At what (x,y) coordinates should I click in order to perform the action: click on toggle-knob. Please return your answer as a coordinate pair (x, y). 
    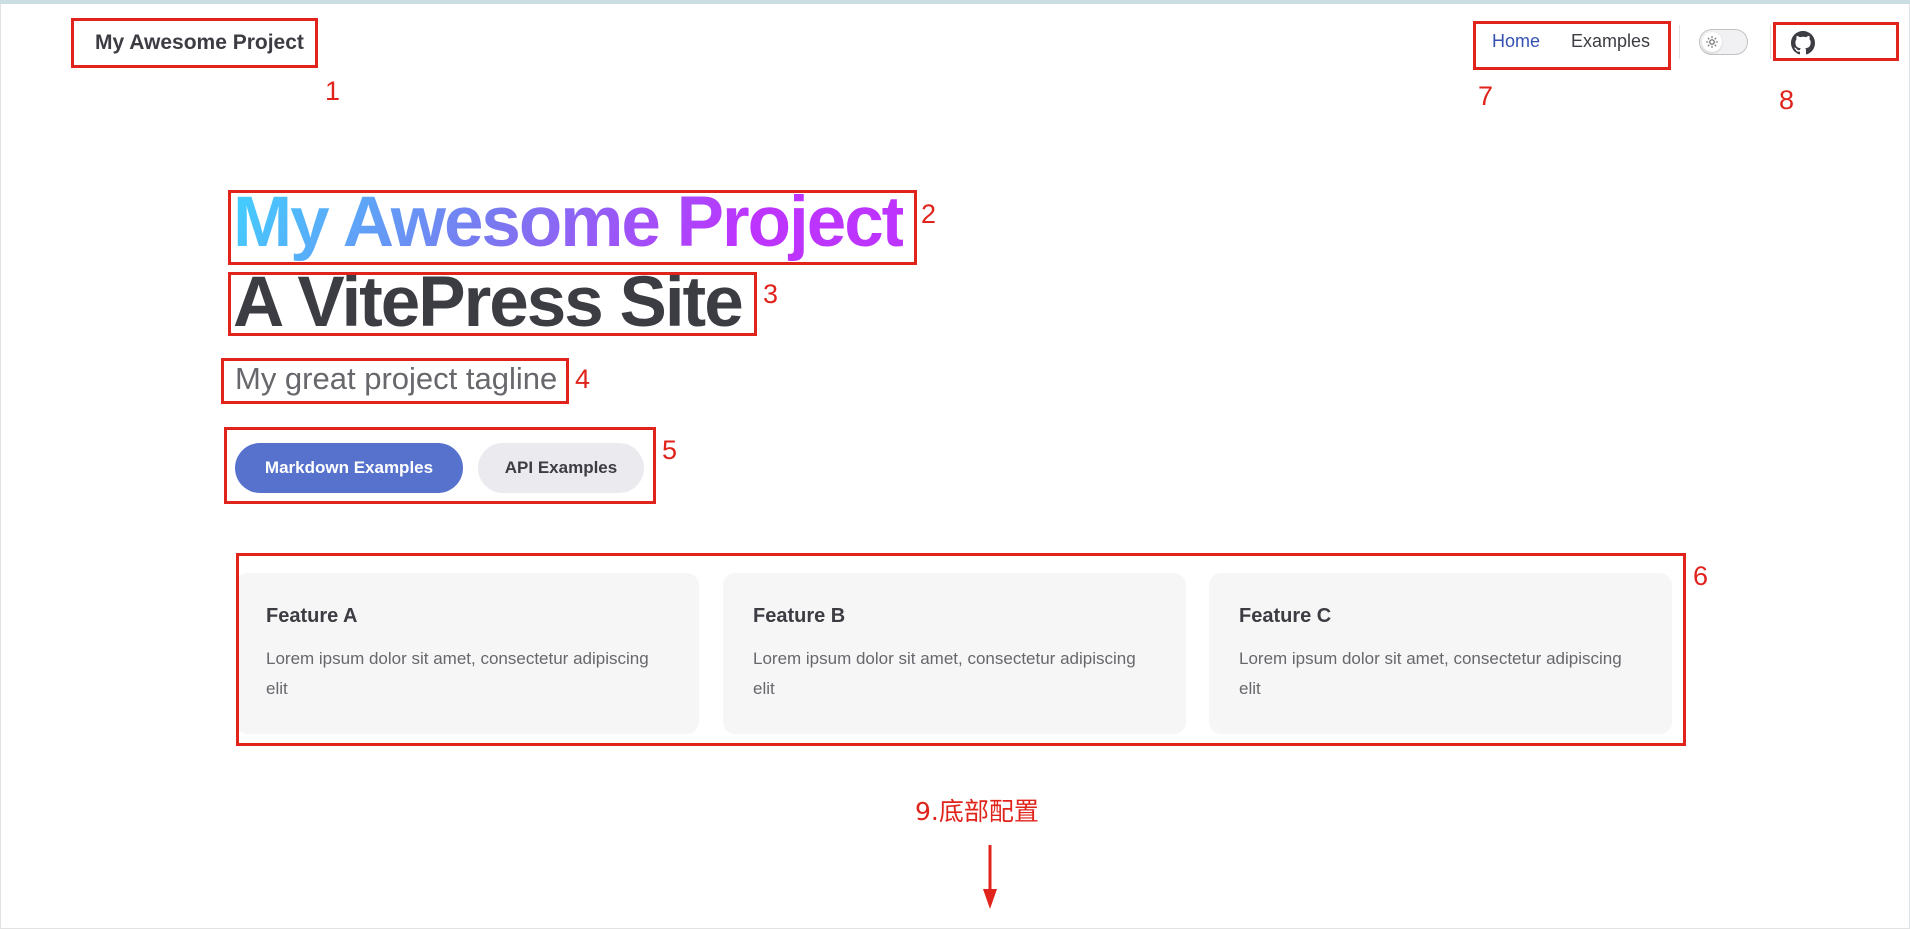
    Looking at the image, I should click on (1712, 42).